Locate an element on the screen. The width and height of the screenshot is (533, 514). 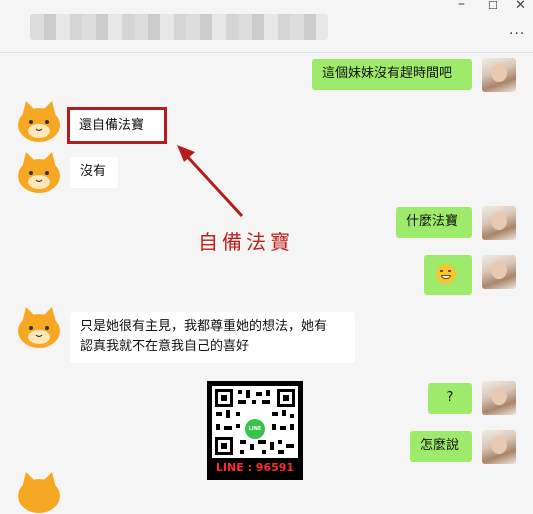
line-logo-icon: LINE is located at coordinates (255, 429).